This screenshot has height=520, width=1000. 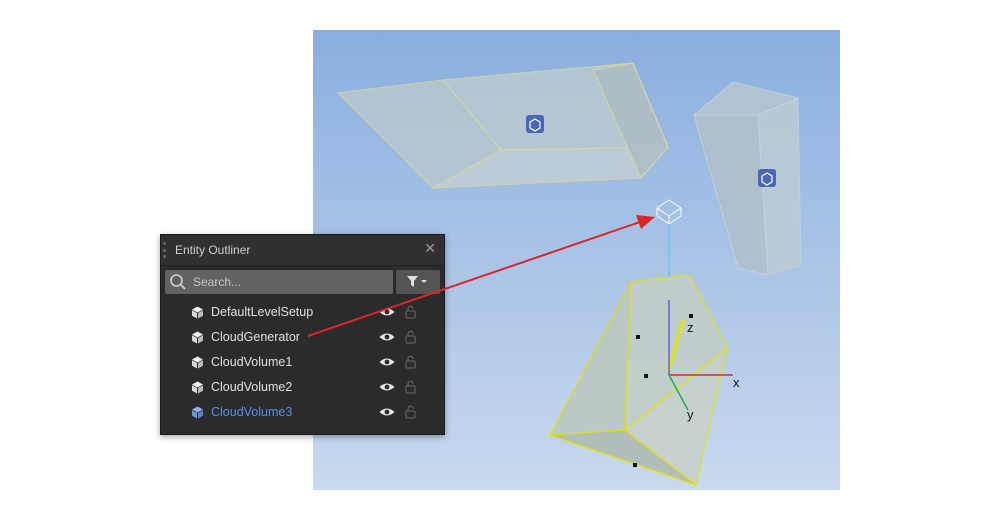 What do you see at coordinates (213, 250) in the screenshot?
I see `outliner-title: Entity Outliner` at bounding box center [213, 250].